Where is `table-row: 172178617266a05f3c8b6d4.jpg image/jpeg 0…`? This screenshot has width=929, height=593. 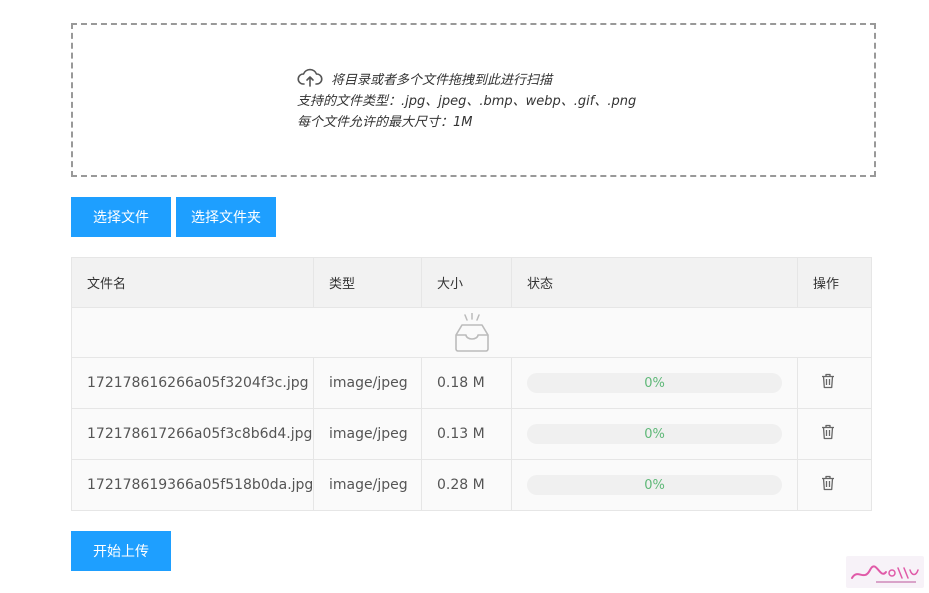 table-row: 172178617266a05f3c8b6d4.jpg image/jpeg 0… is located at coordinates (471, 434).